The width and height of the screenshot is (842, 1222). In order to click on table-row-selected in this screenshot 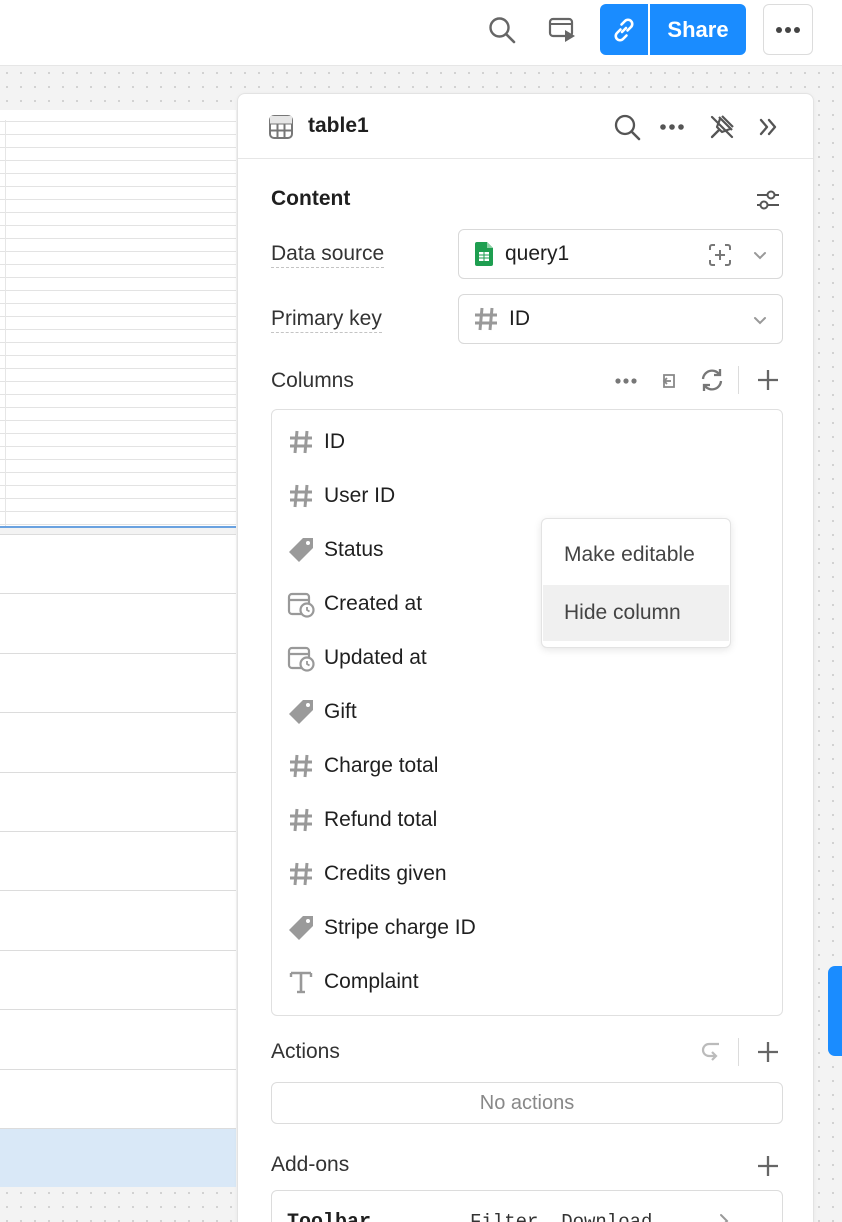, I will do `click(118, 1157)`.